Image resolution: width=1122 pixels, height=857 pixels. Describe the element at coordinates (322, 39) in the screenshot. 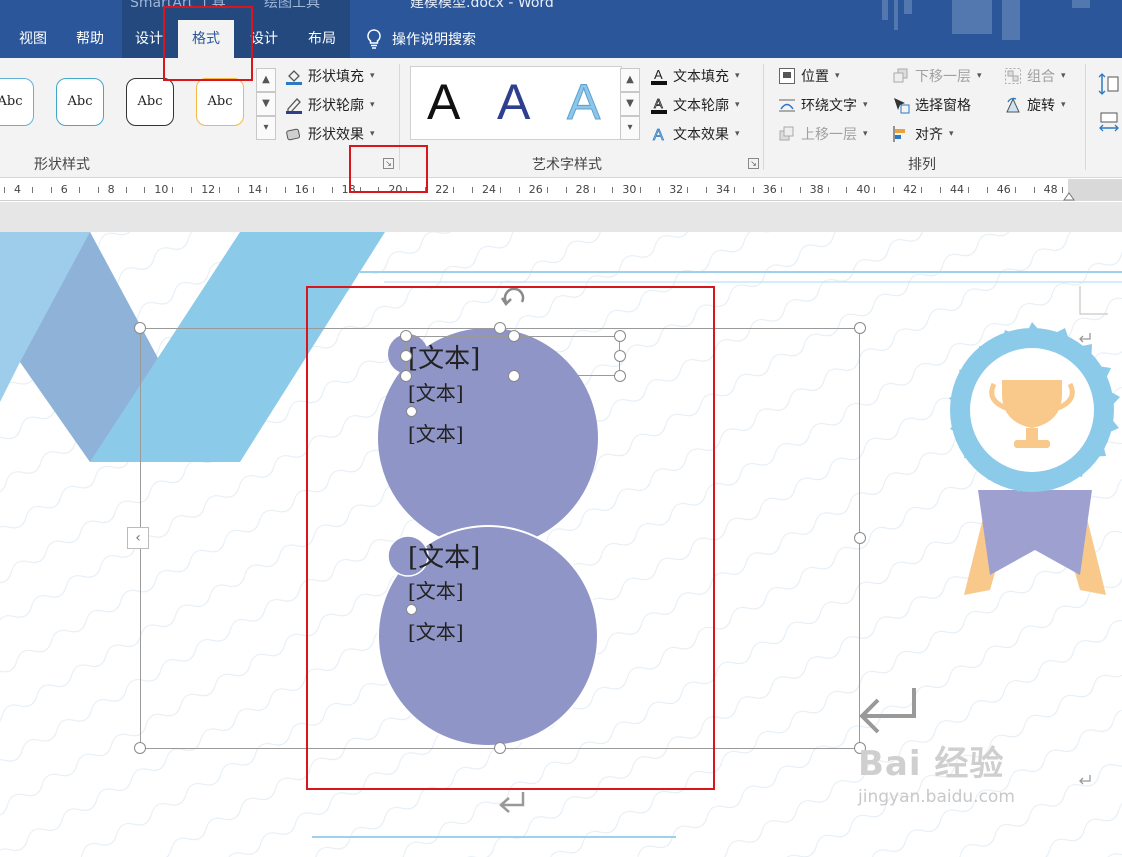

I see `tab-layout: 布局` at that location.